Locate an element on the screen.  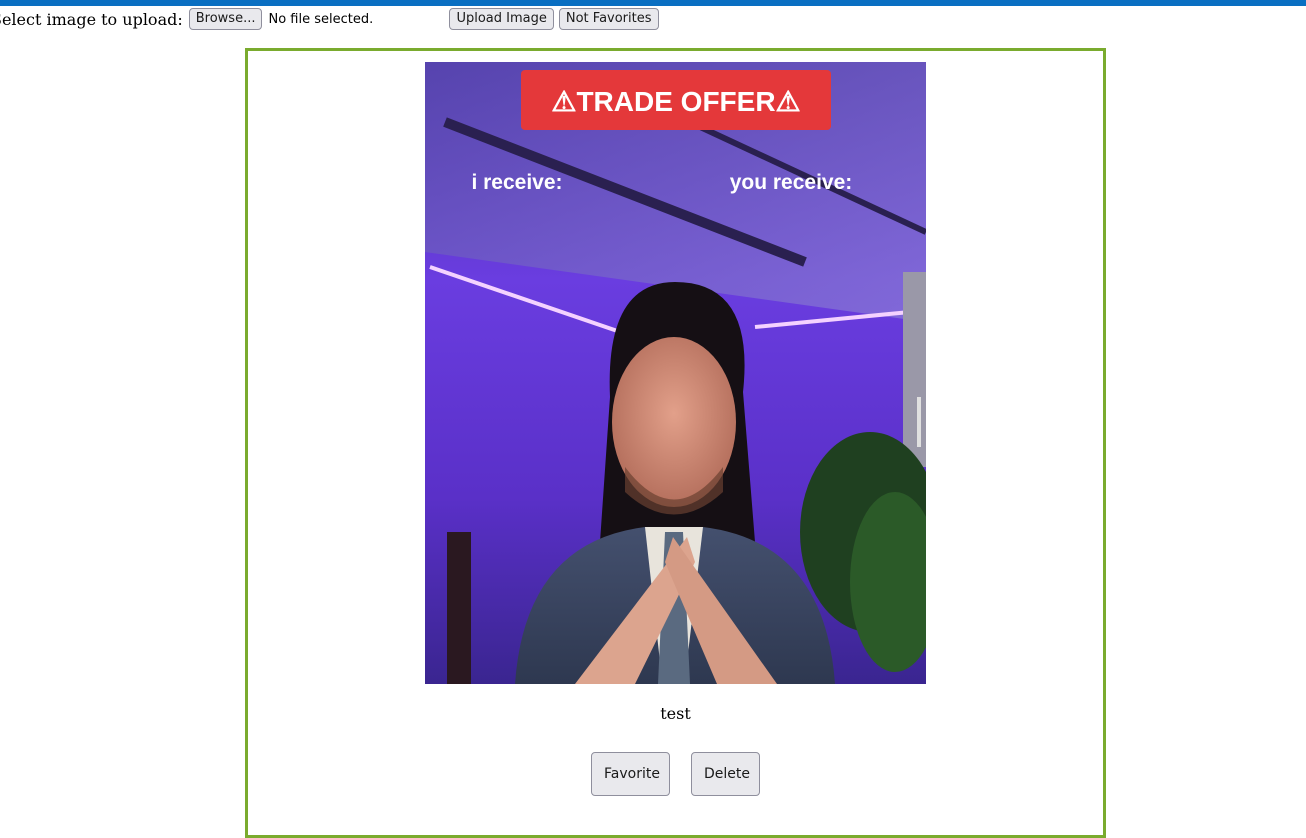
meme-banner-text: ⚠TRADE OFFER⚠ is located at coordinates (675, 101).